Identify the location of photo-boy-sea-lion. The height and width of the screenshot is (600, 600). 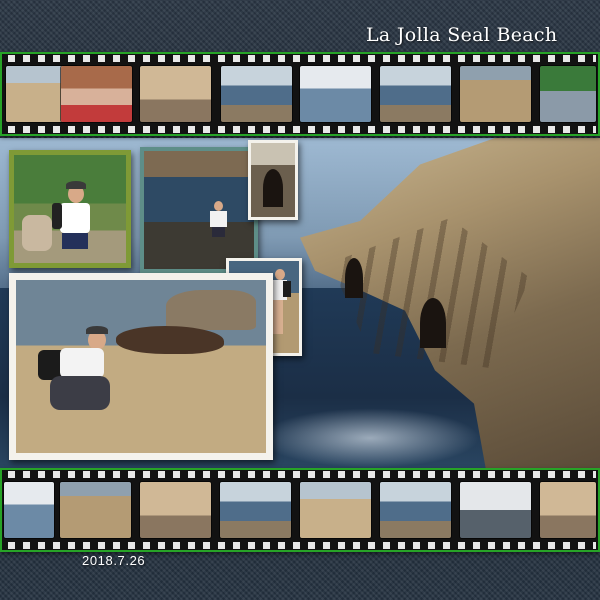
(141, 366).